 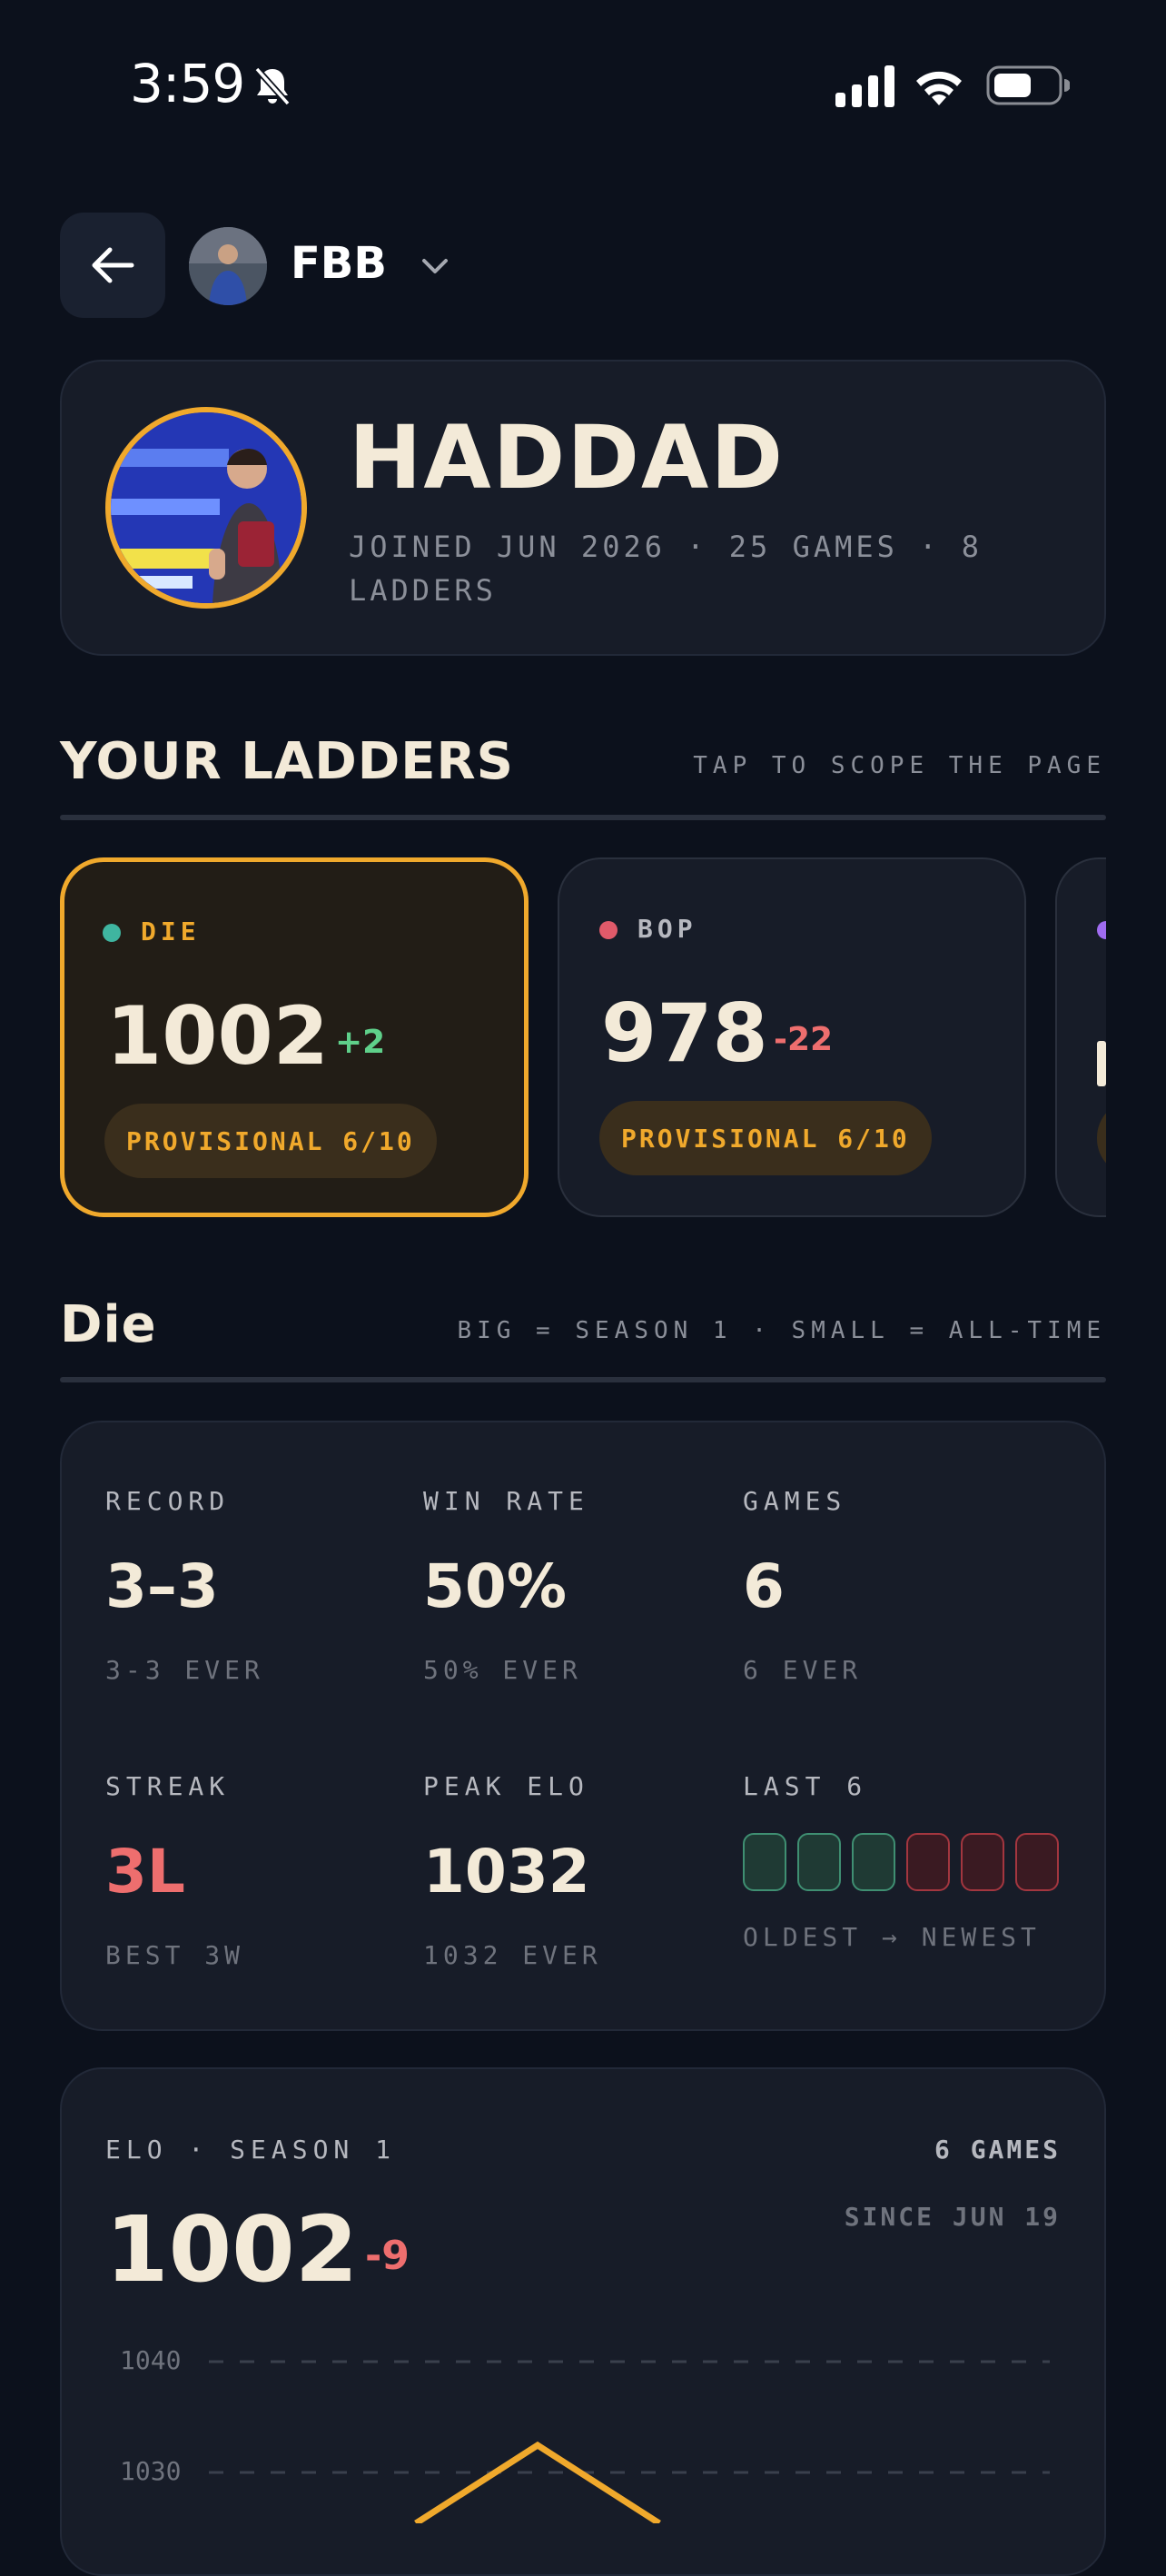 What do you see at coordinates (667, 929) in the screenshot?
I see `ladder-label: BOP` at bounding box center [667, 929].